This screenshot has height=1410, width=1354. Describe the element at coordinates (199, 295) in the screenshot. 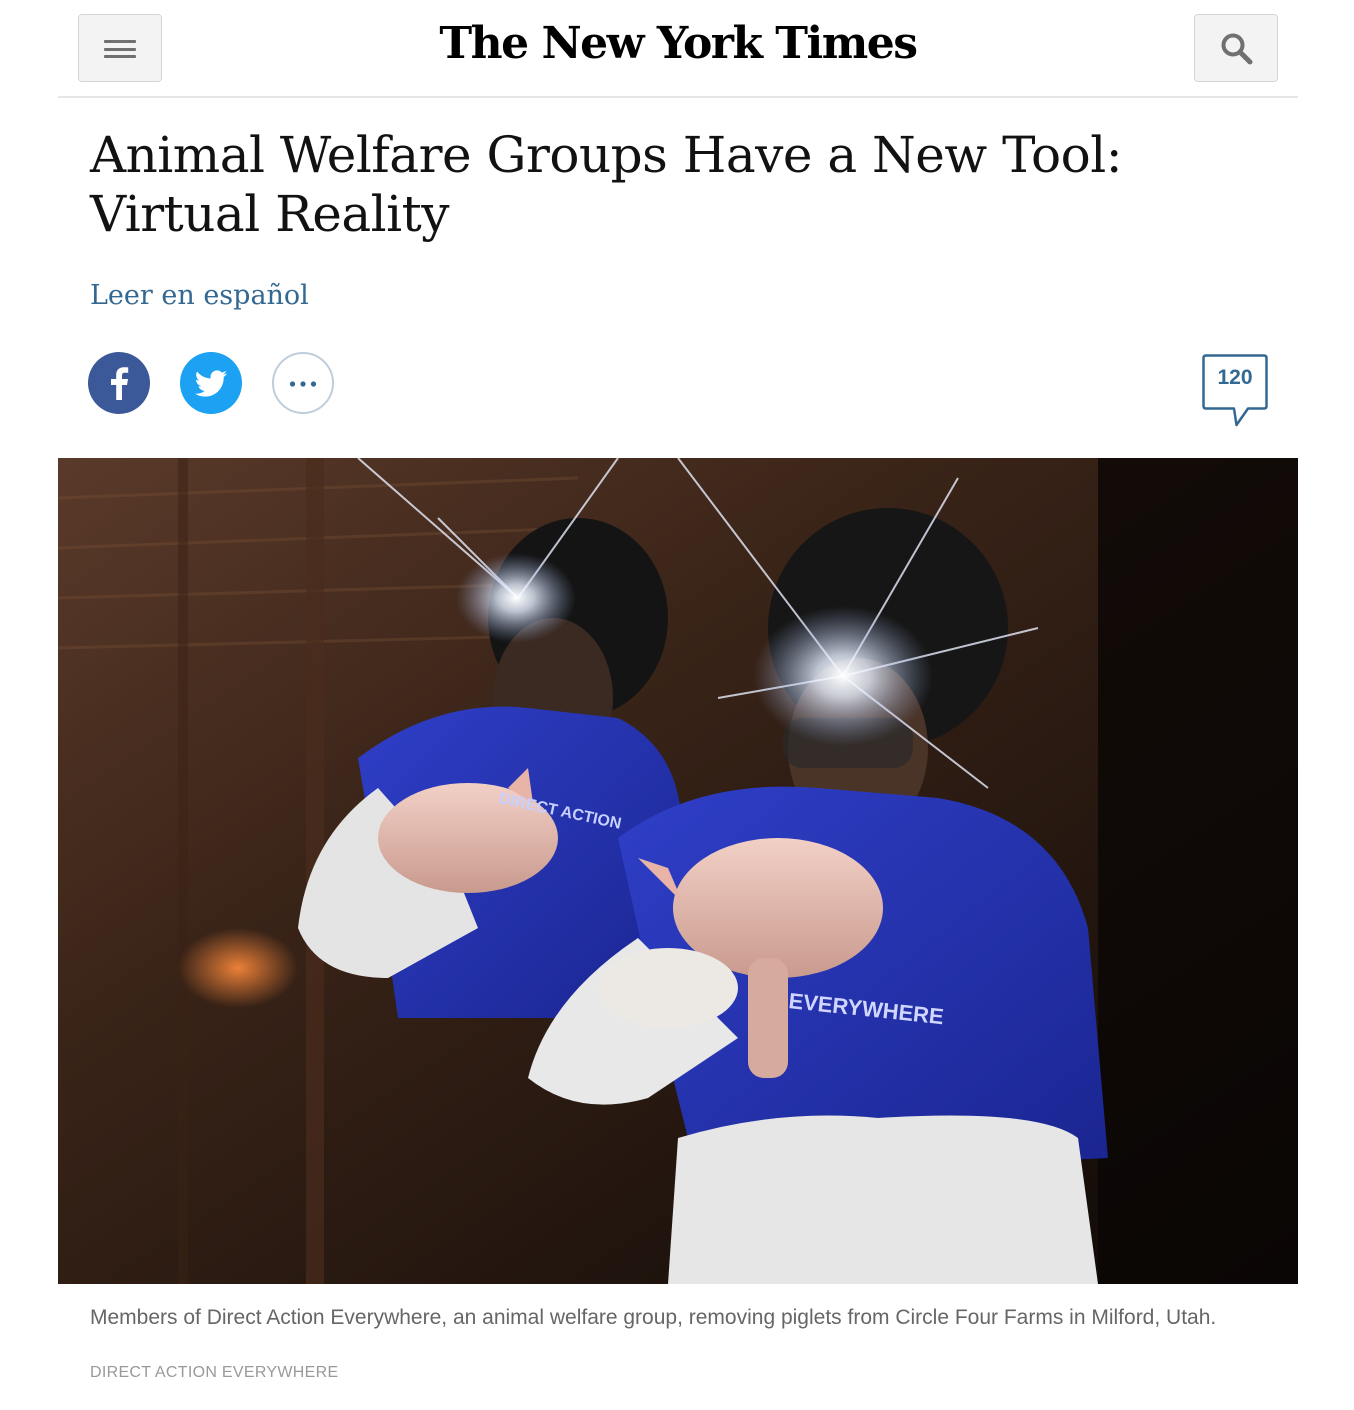

I see `spanish-translation-link: Leer en español` at that location.